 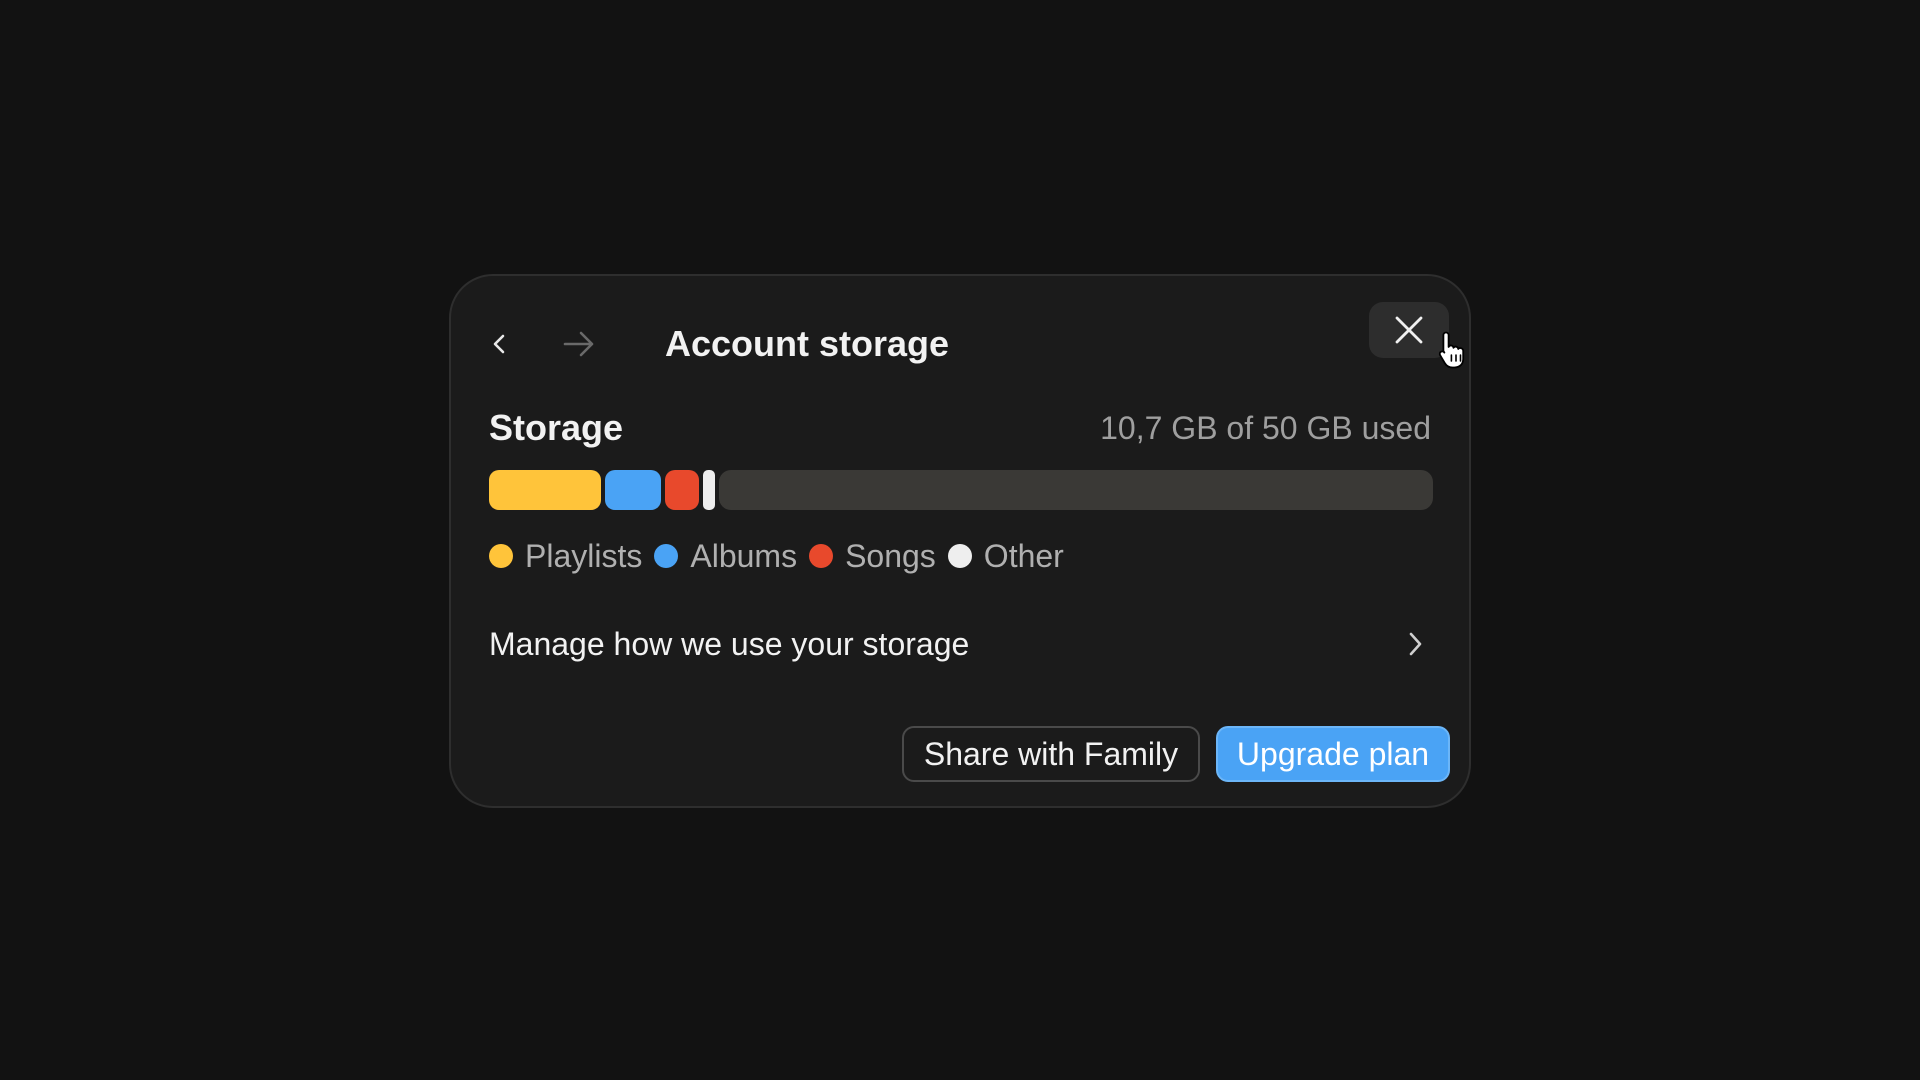 What do you see at coordinates (821, 556) in the screenshot?
I see `legend-dot-songs` at bounding box center [821, 556].